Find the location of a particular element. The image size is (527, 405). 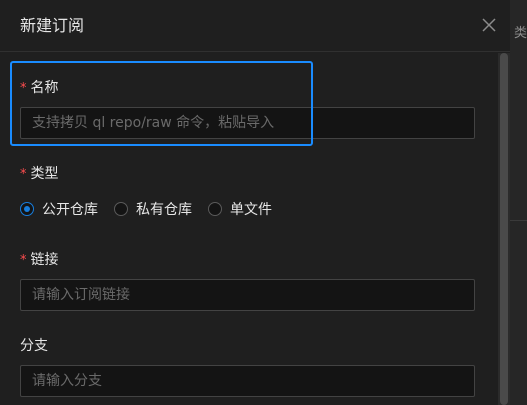

radio-label: 私有仓库 is located at coordinates (164, 210).